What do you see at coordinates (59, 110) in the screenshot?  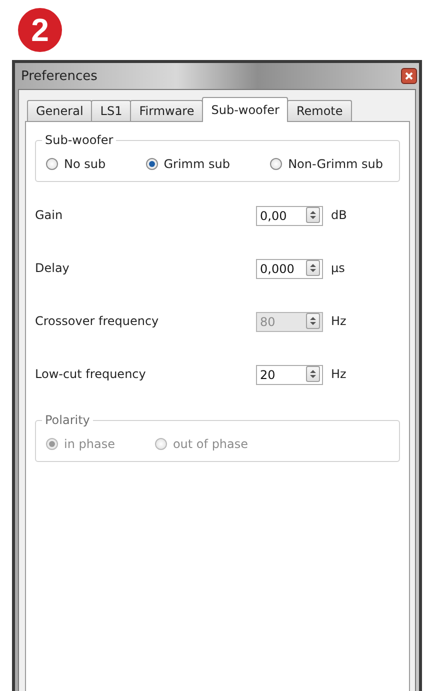 I see `tab: General` at bounding box center [59, 110].